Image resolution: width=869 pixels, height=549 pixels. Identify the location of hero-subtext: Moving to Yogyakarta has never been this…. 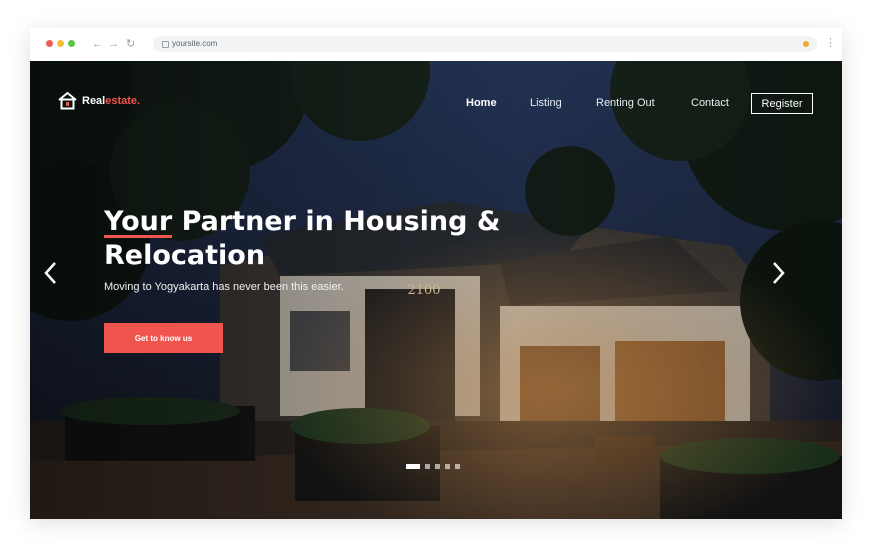
(224, 287).